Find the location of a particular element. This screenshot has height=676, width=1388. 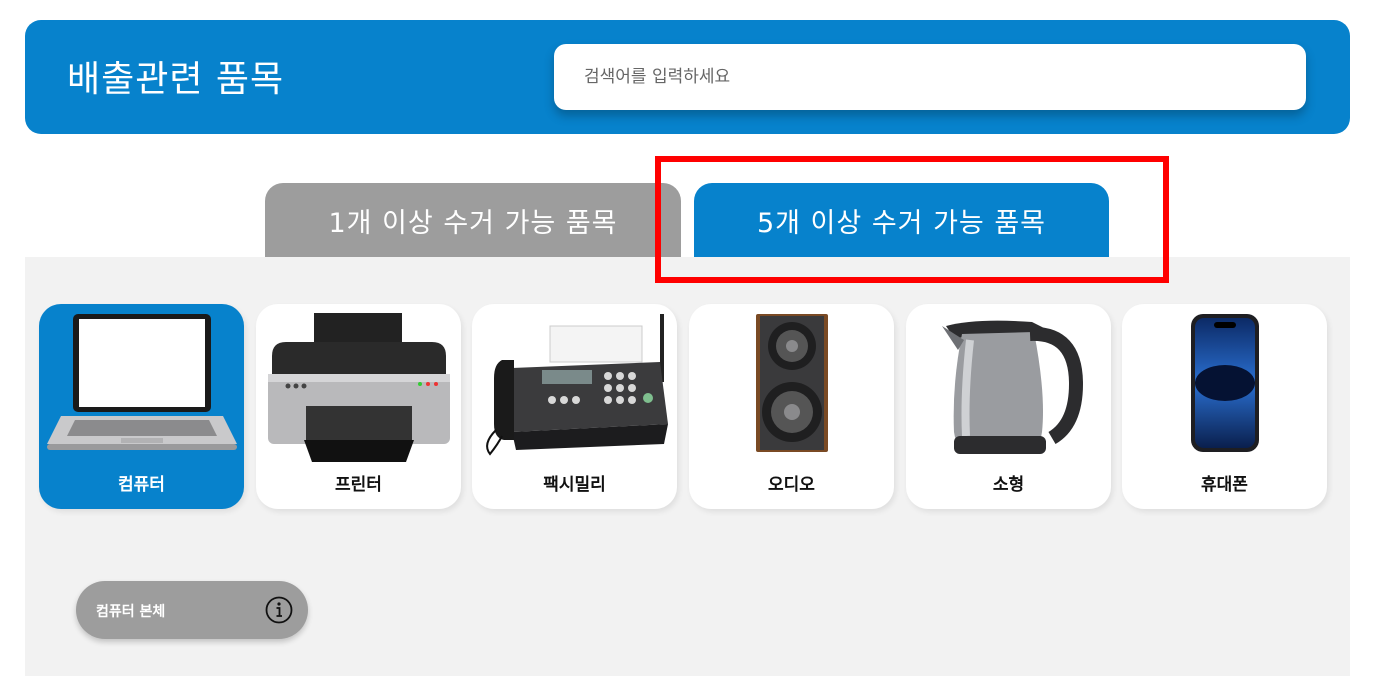

category-card-printer: 프린터 is located at coordinates (358, 406).